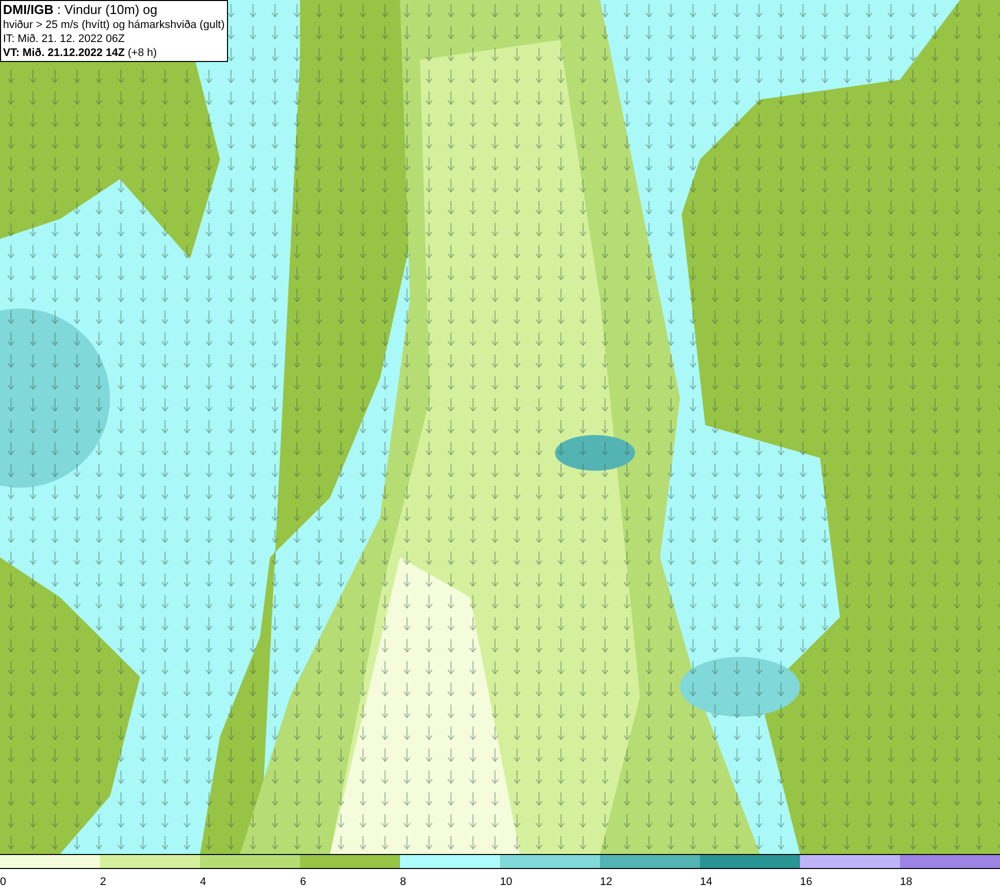  What do you see at coordinates (80, 53) in the screenshot?
I see `header-text: VT: Mið. 21.12.2022 14Z (+8 h)` at bounding box center [80, 53].